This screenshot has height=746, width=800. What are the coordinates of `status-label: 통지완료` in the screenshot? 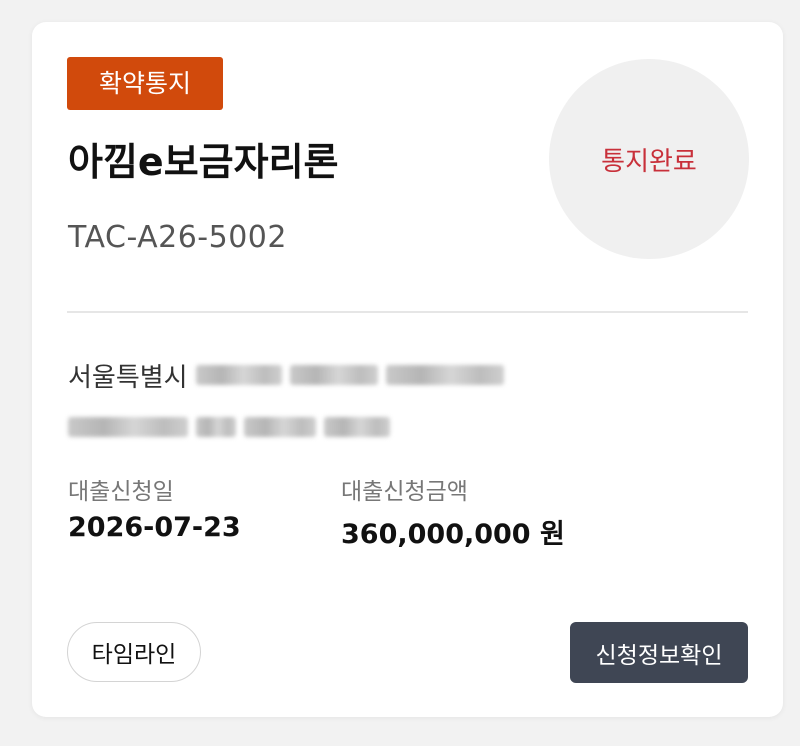 It's located at (649, 161).